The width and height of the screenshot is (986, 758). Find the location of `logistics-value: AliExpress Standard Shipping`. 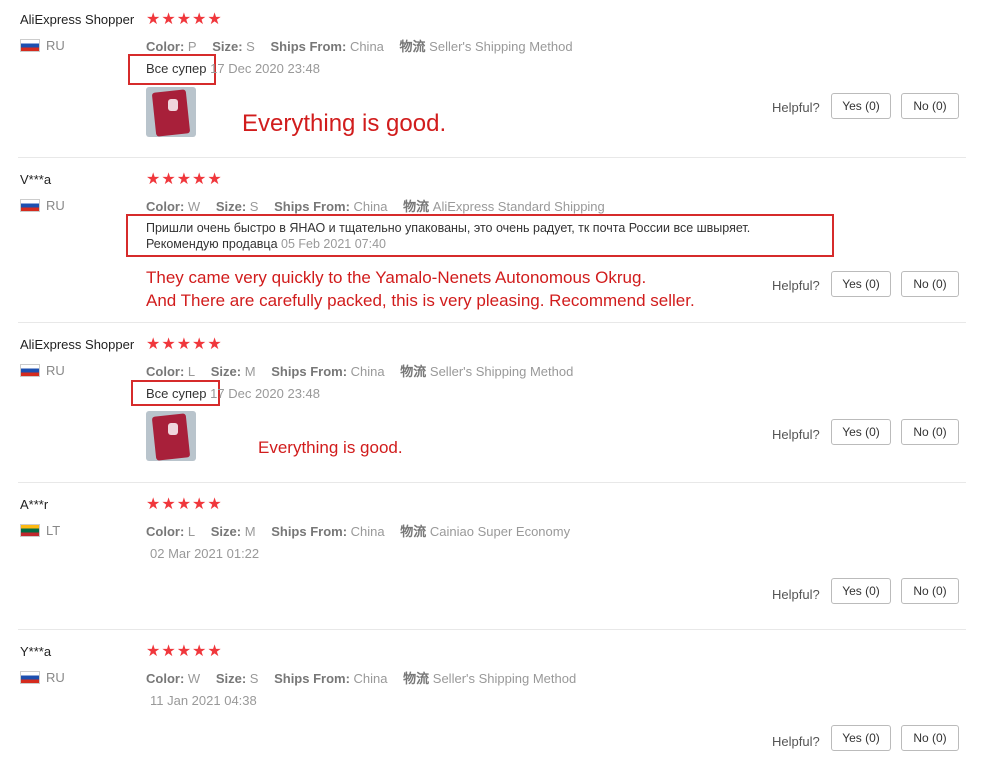

logistics-value: AliExpress Standard Shipping is located at coordinates (518, 206).